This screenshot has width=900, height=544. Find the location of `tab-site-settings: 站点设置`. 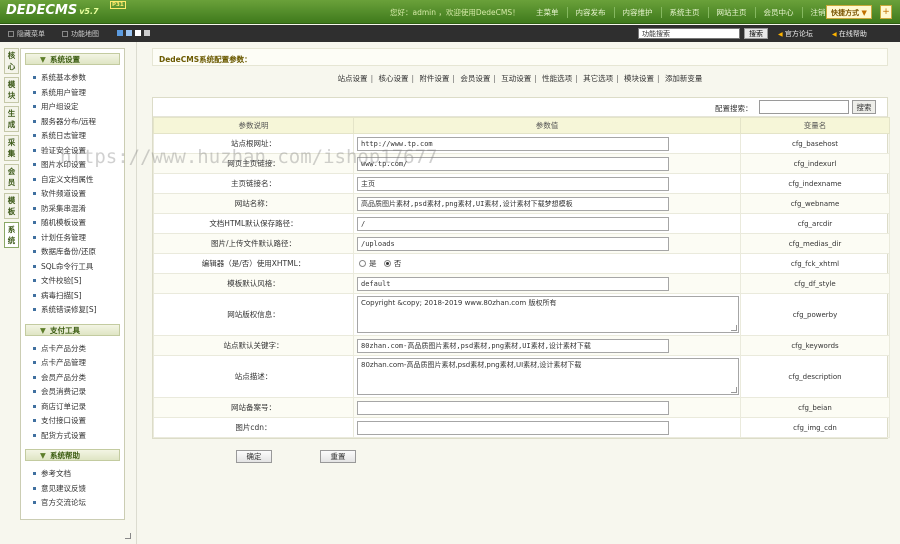

tab-site-settings: 站点设置 is located at coordinates (353, 78).